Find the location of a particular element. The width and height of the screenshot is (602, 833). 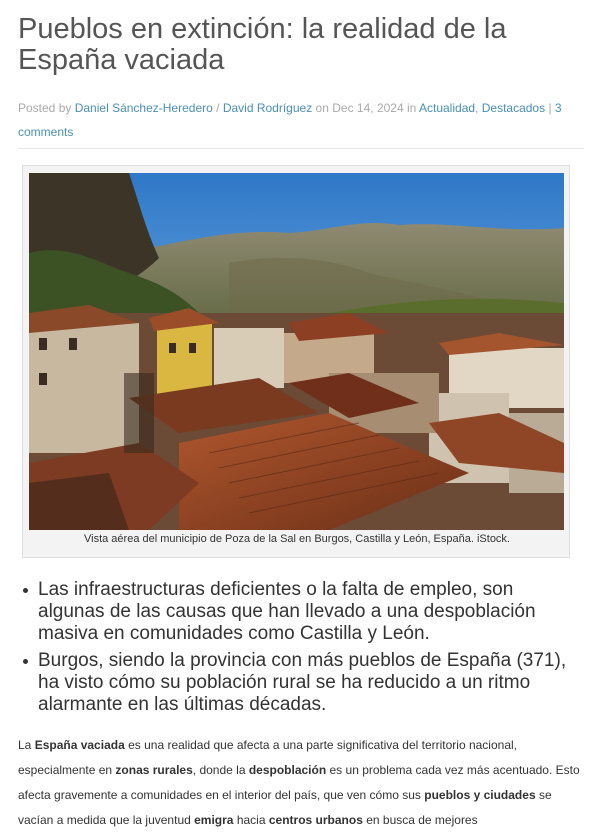

bold-term: centros urbanos is located at coordinates (315, 820).